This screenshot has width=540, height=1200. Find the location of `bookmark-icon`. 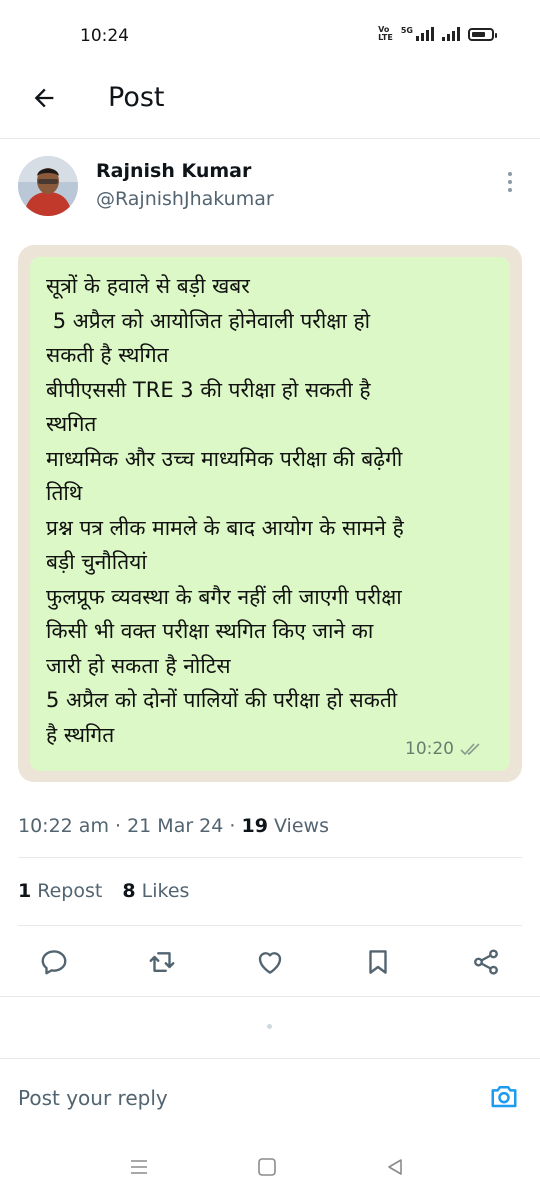

bookmark-icon is located at coordinates (378, 962).